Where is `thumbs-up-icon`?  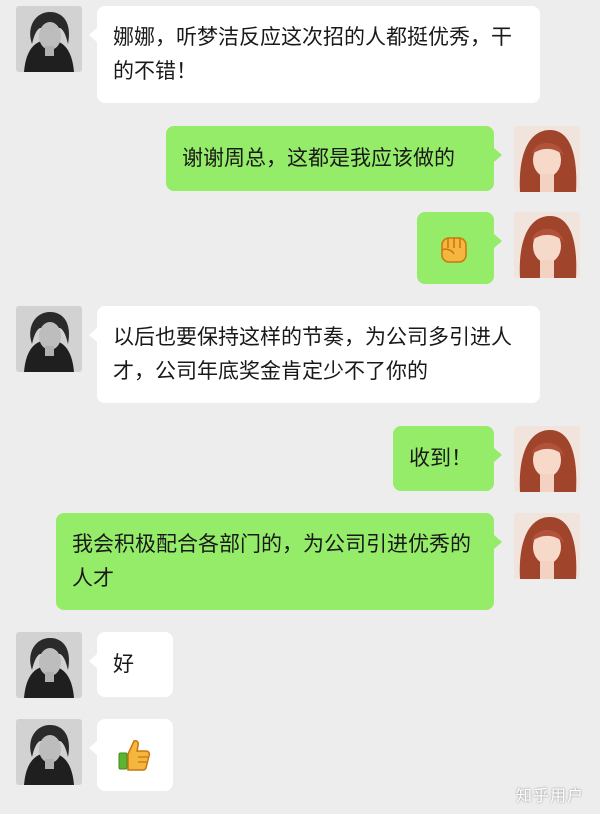
thumbs-up-icon is located at coordinates (134, 755).